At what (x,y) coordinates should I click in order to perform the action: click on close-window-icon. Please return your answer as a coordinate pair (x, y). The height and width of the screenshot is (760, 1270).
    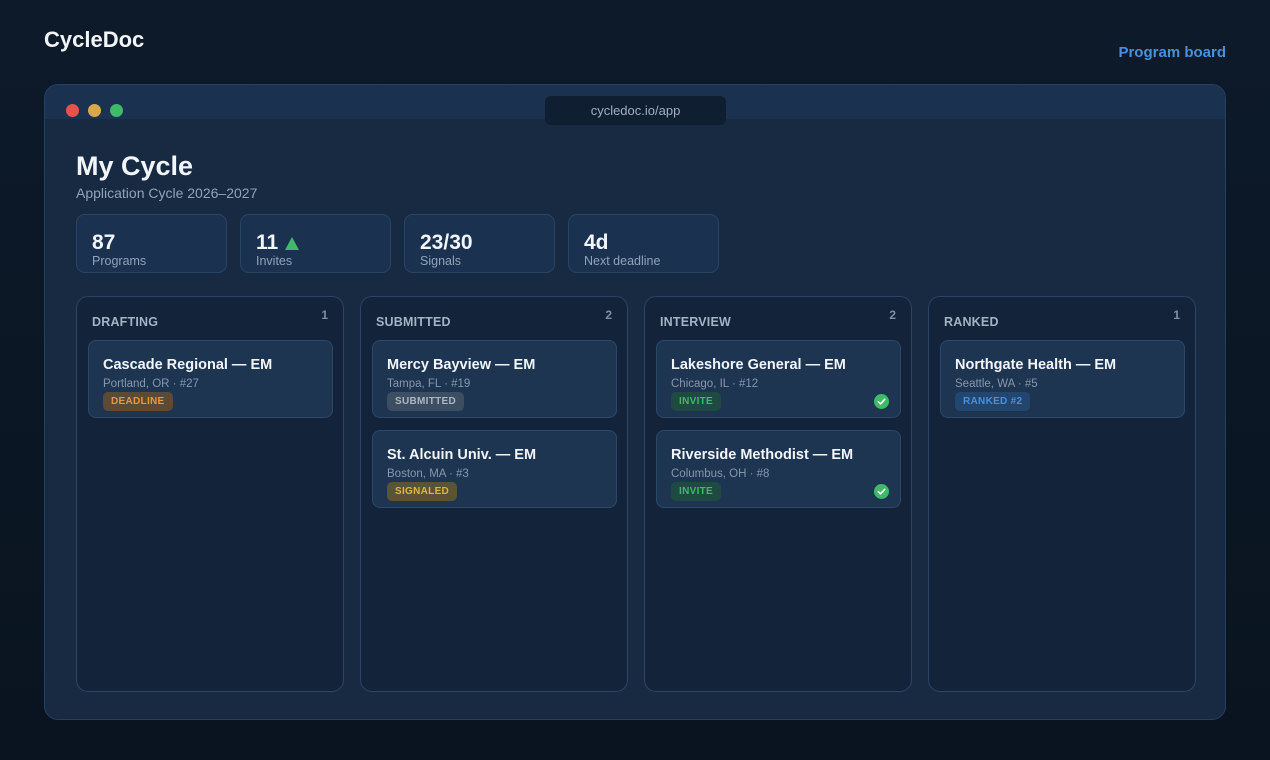
    Looking at the image, I should click on (72, 110).